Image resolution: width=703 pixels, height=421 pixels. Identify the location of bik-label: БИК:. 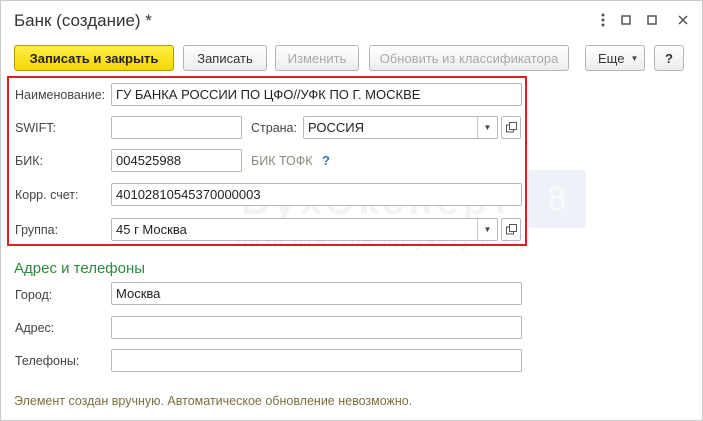
(29, 161).